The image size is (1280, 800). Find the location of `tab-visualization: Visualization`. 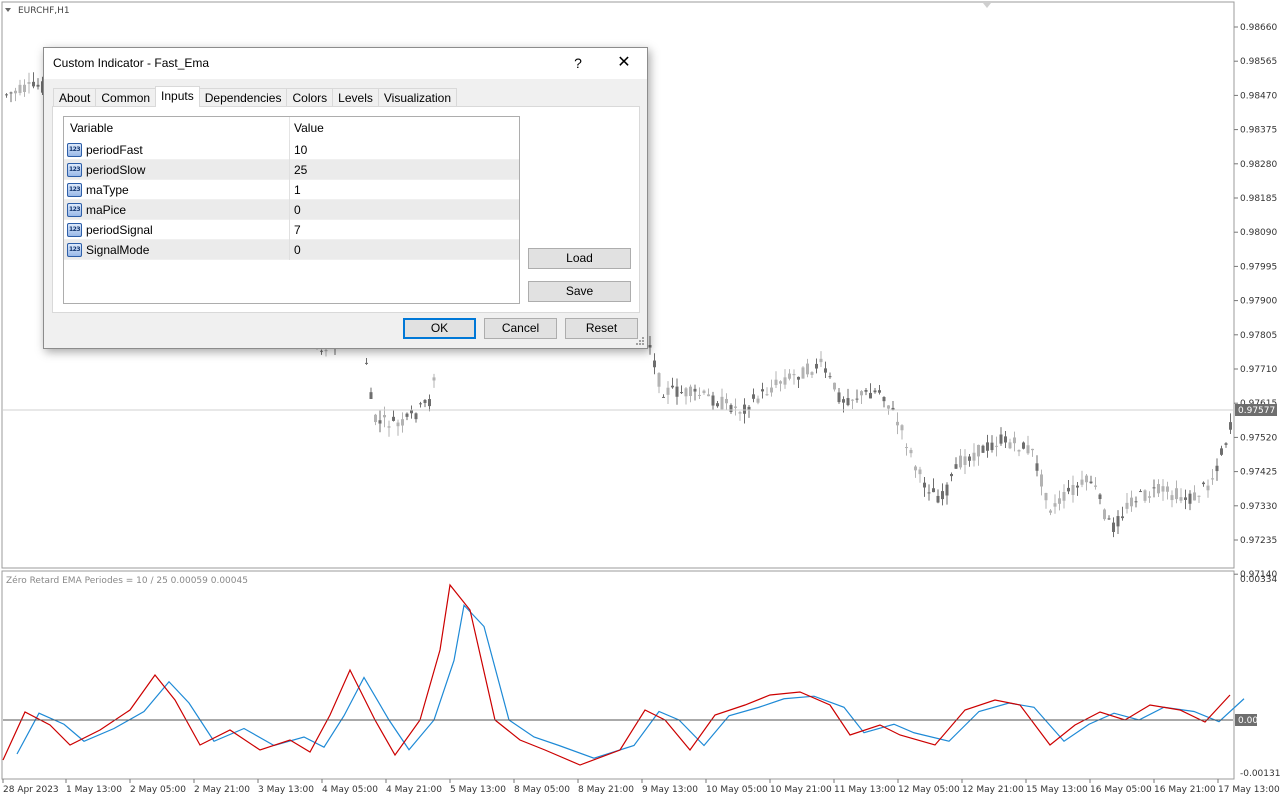

tab-visualization: Visualization is located at coordinates (417, 97).